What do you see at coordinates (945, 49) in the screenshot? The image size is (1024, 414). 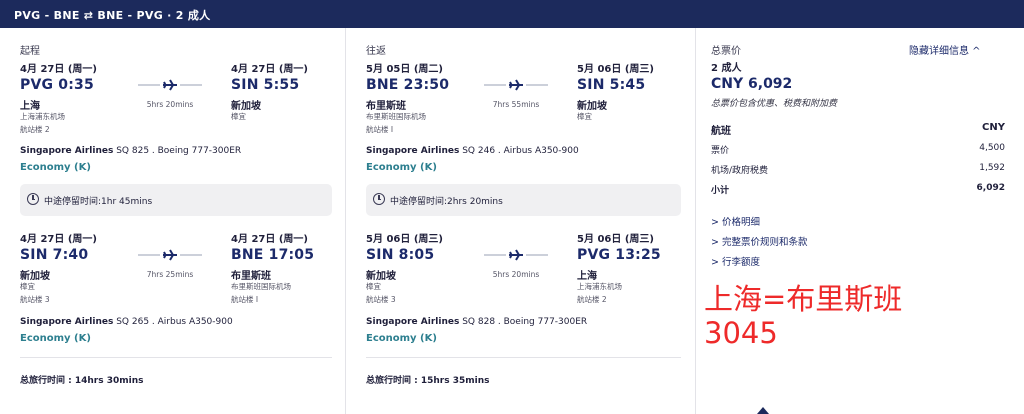 I see `hide-details-link: 隐藏详细信息 ^` at bounding box center [945, 49].